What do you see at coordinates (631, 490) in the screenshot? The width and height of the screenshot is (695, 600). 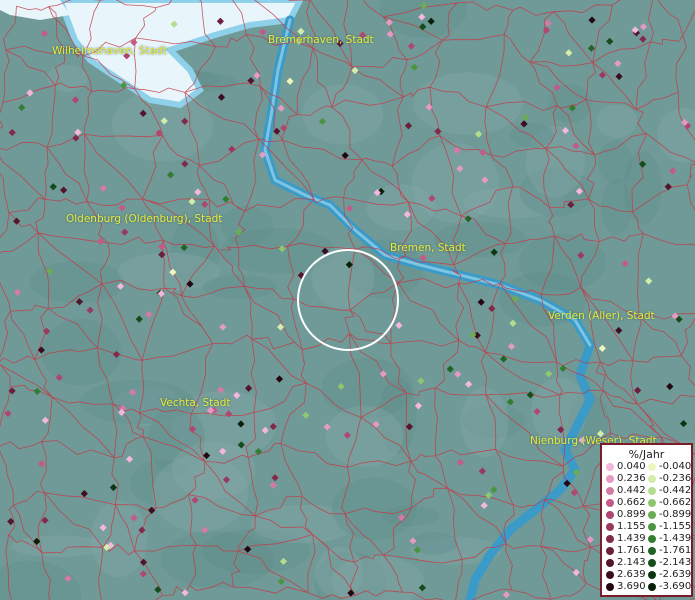 I see `legend-label: 0.442` at bounding box center [631, 490].